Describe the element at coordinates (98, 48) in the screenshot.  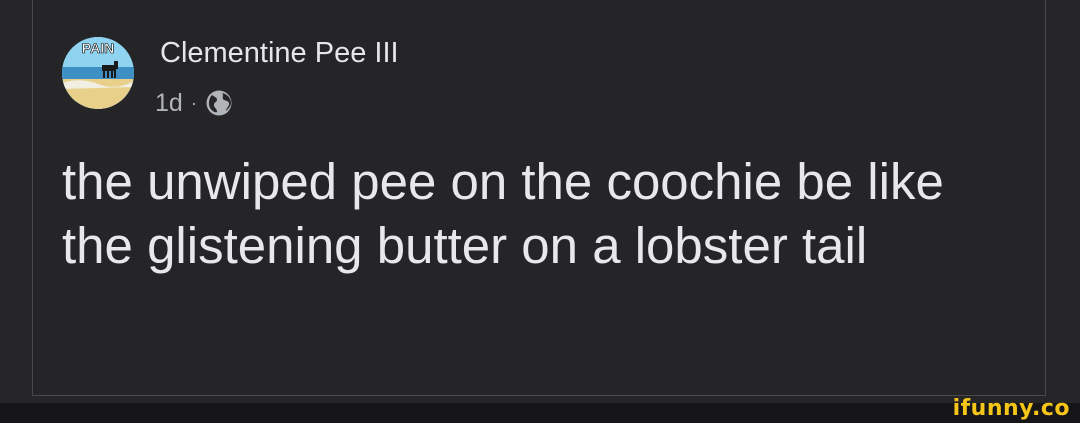
I see `avatar-caption: PAIN` at that location.